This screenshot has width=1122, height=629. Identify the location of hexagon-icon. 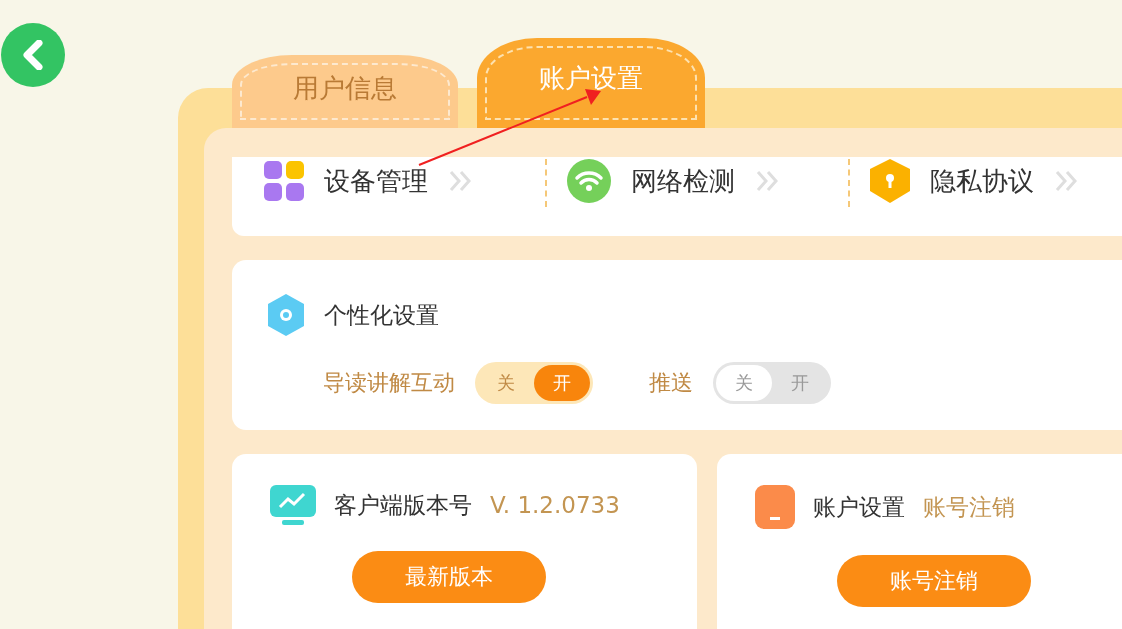
(286, 315).